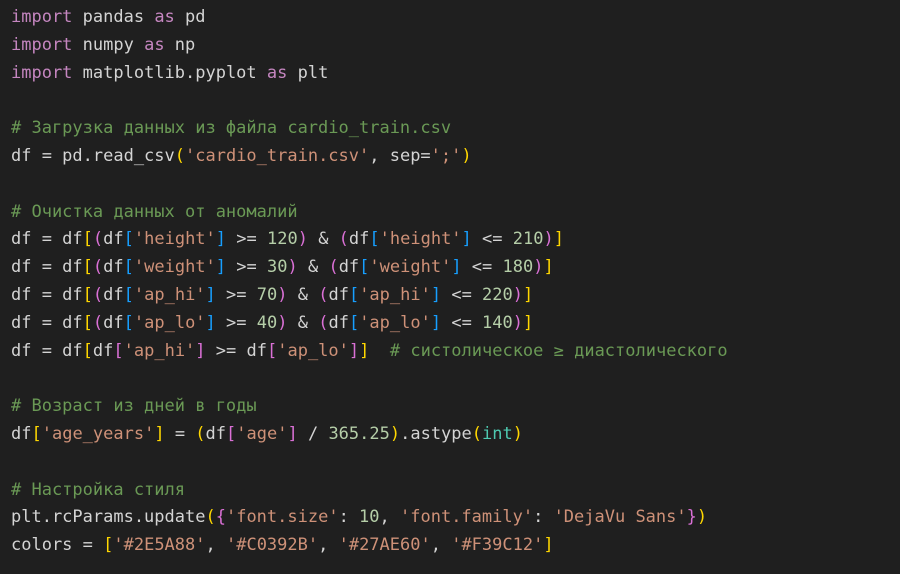 The image size is (900, 574). Describe the element at coordinates (267, 294) in the screenshot. I see `code-token: 70` at that location.